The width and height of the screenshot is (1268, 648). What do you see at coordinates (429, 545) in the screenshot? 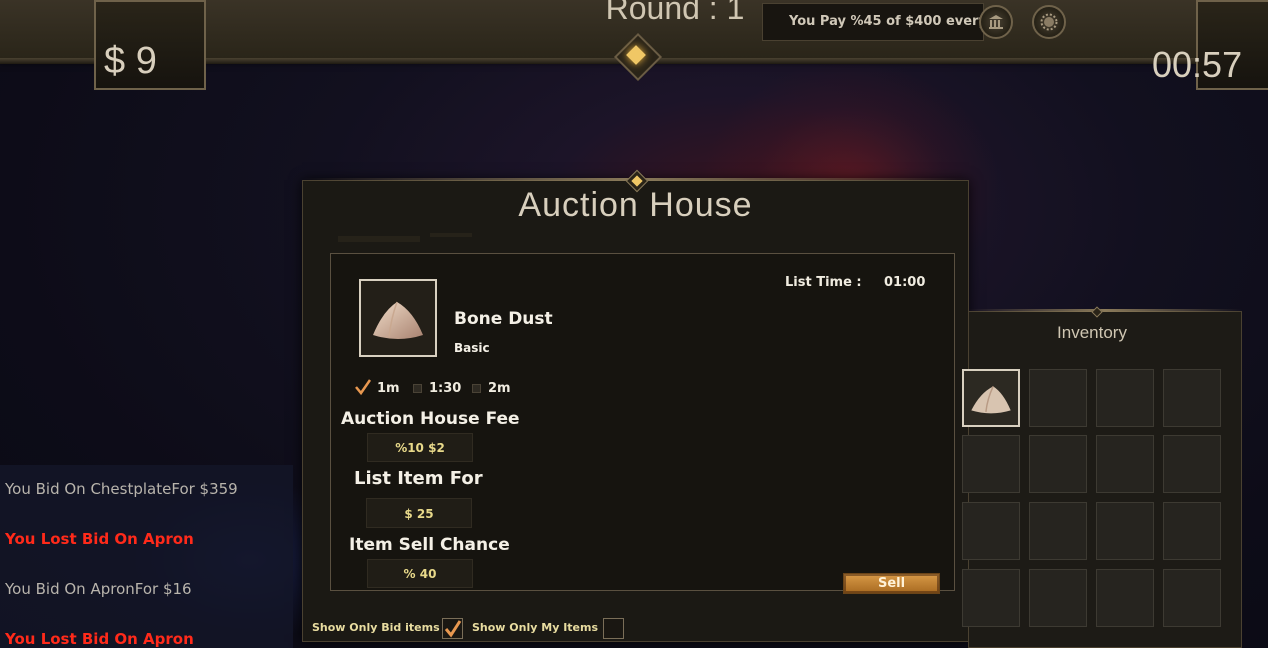
I see `sell-chance-label: Item Sell Chance` at bounding box center [429, 545].